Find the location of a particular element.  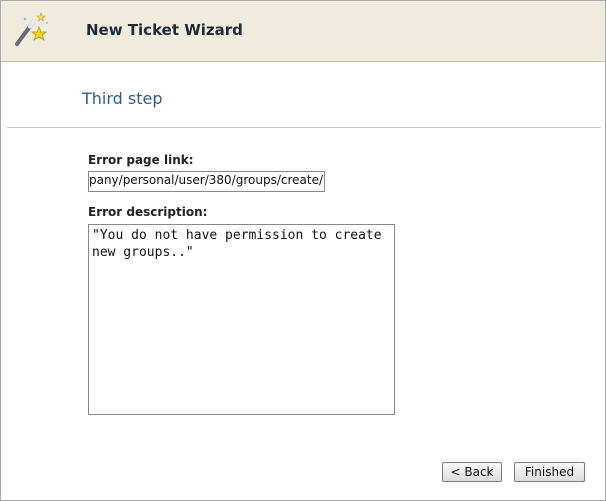

error-link-label: Error page link: is located at coordinates (141, 160).